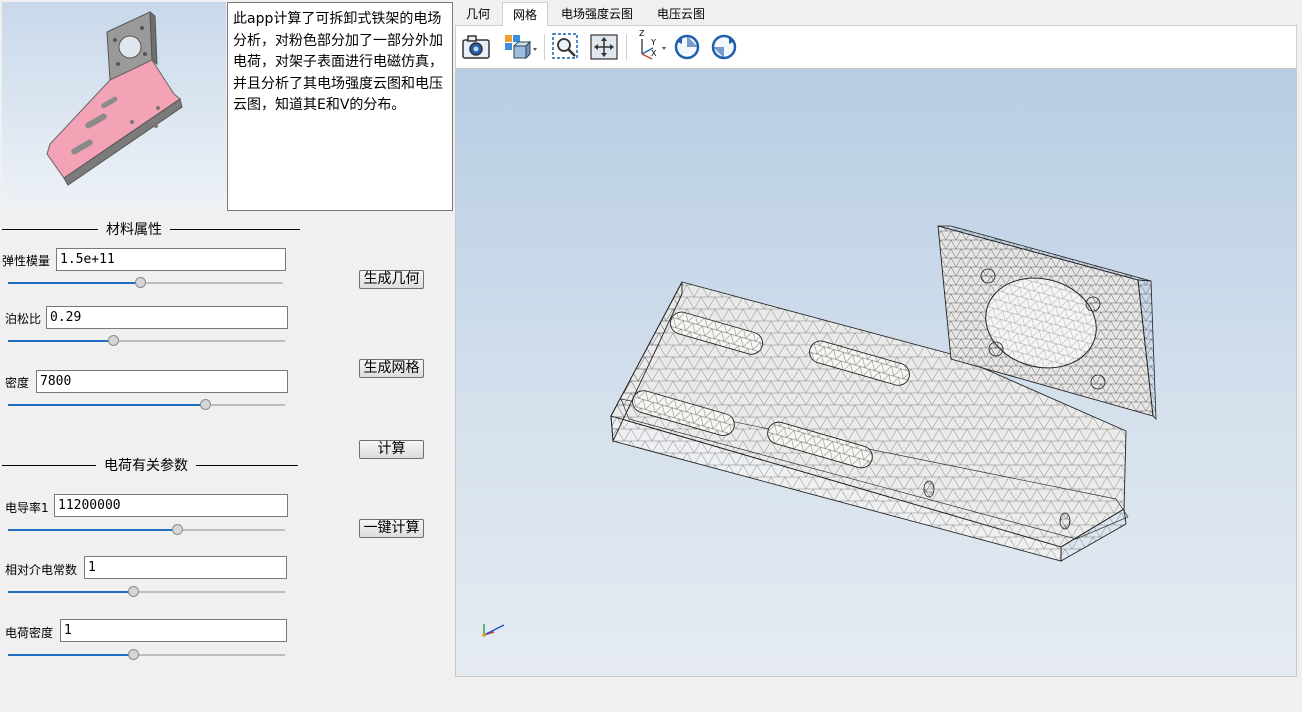 This screenshot has height=712, width=1302. I want to click on charge-density-label: 电荷密度, so click(29, 633).